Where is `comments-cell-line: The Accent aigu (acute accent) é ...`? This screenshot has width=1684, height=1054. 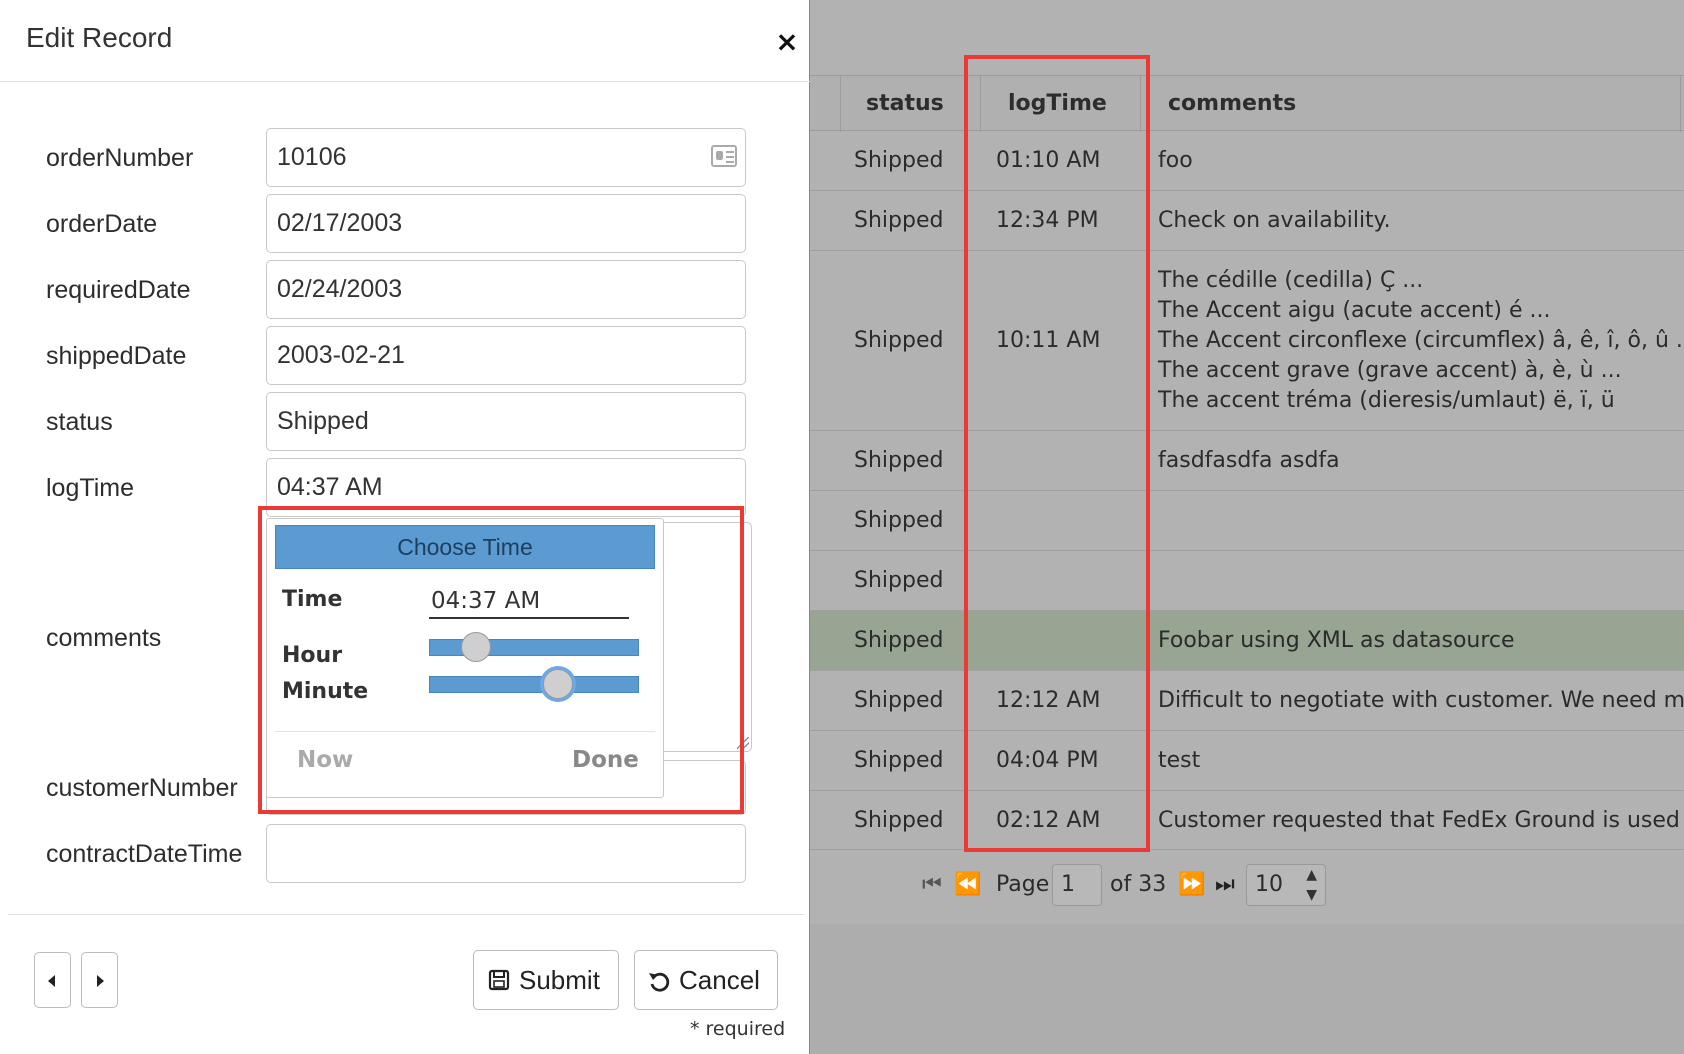
comments-cell-line: The Accent aigu (acute accent) é ... is located at coordinates (1354, 310).